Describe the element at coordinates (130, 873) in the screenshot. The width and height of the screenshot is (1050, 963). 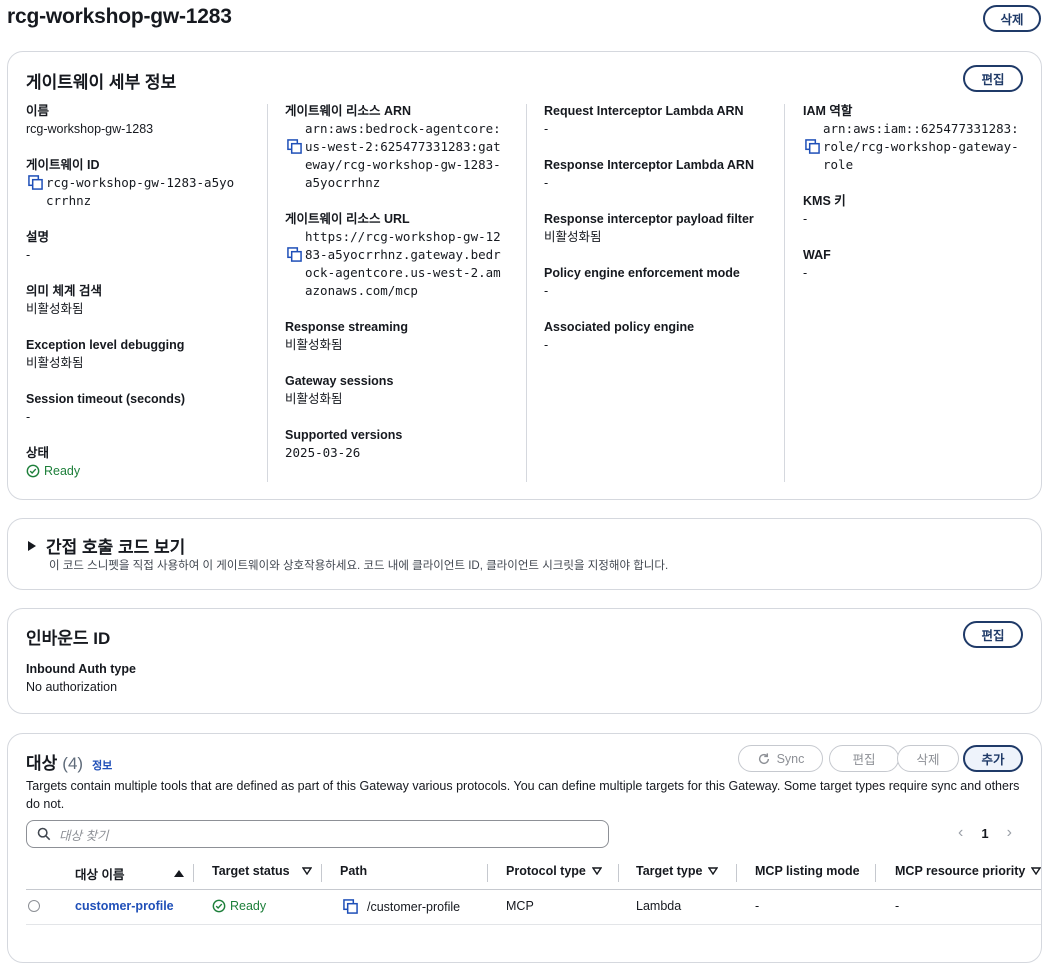
I see `column-header-name: 대상 이름` at that location.